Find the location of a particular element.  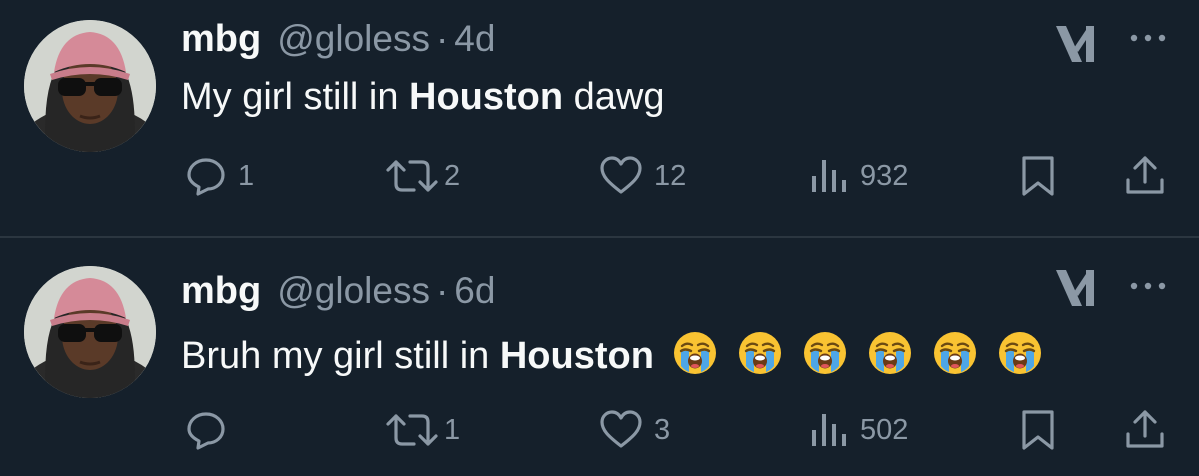

like-count: 3 is located at coordinates (662, 429).